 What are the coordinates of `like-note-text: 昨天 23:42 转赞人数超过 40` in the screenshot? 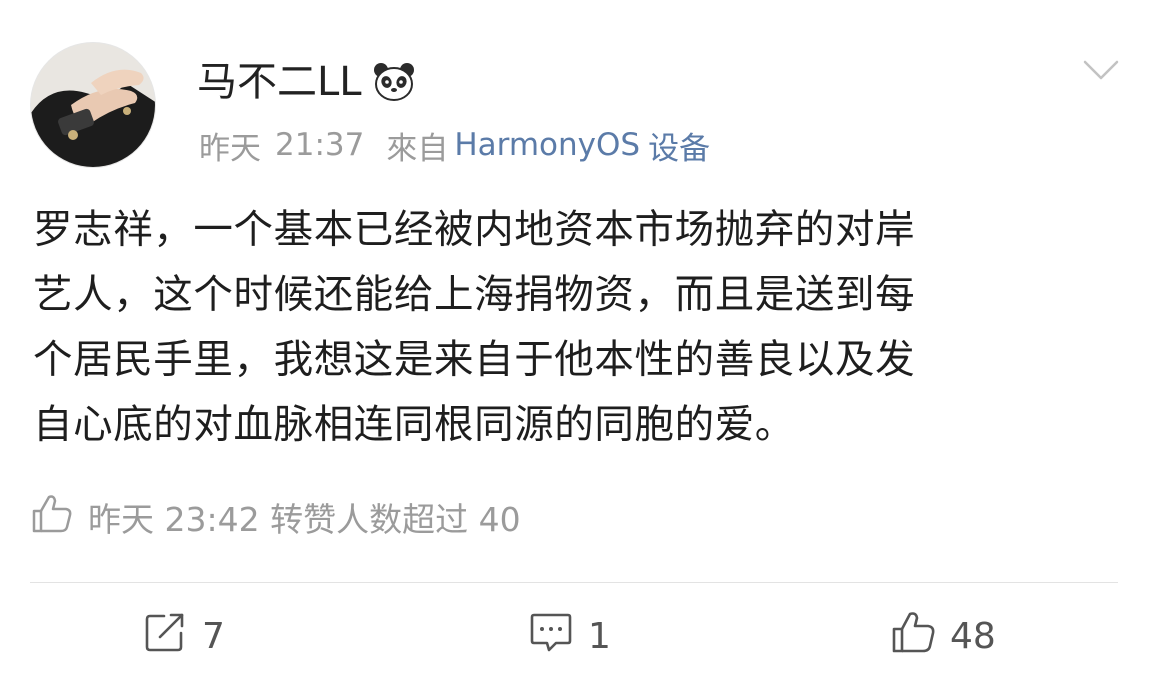 It's located at (304, 519).